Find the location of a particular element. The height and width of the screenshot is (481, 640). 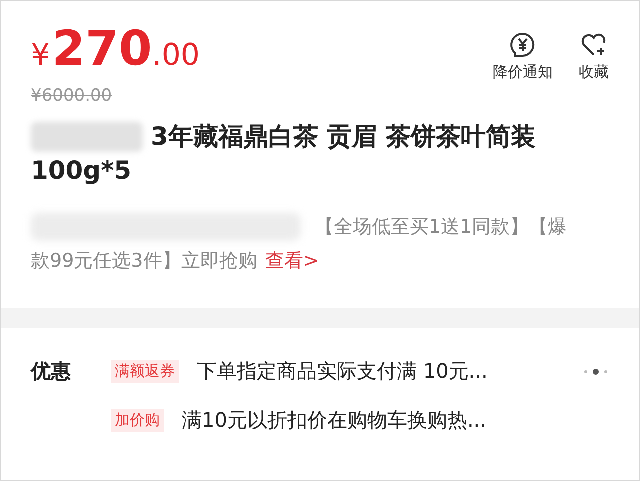

promo-description: 【全场低至买1送1同款】【爆 is located at coordinates (441, 227).